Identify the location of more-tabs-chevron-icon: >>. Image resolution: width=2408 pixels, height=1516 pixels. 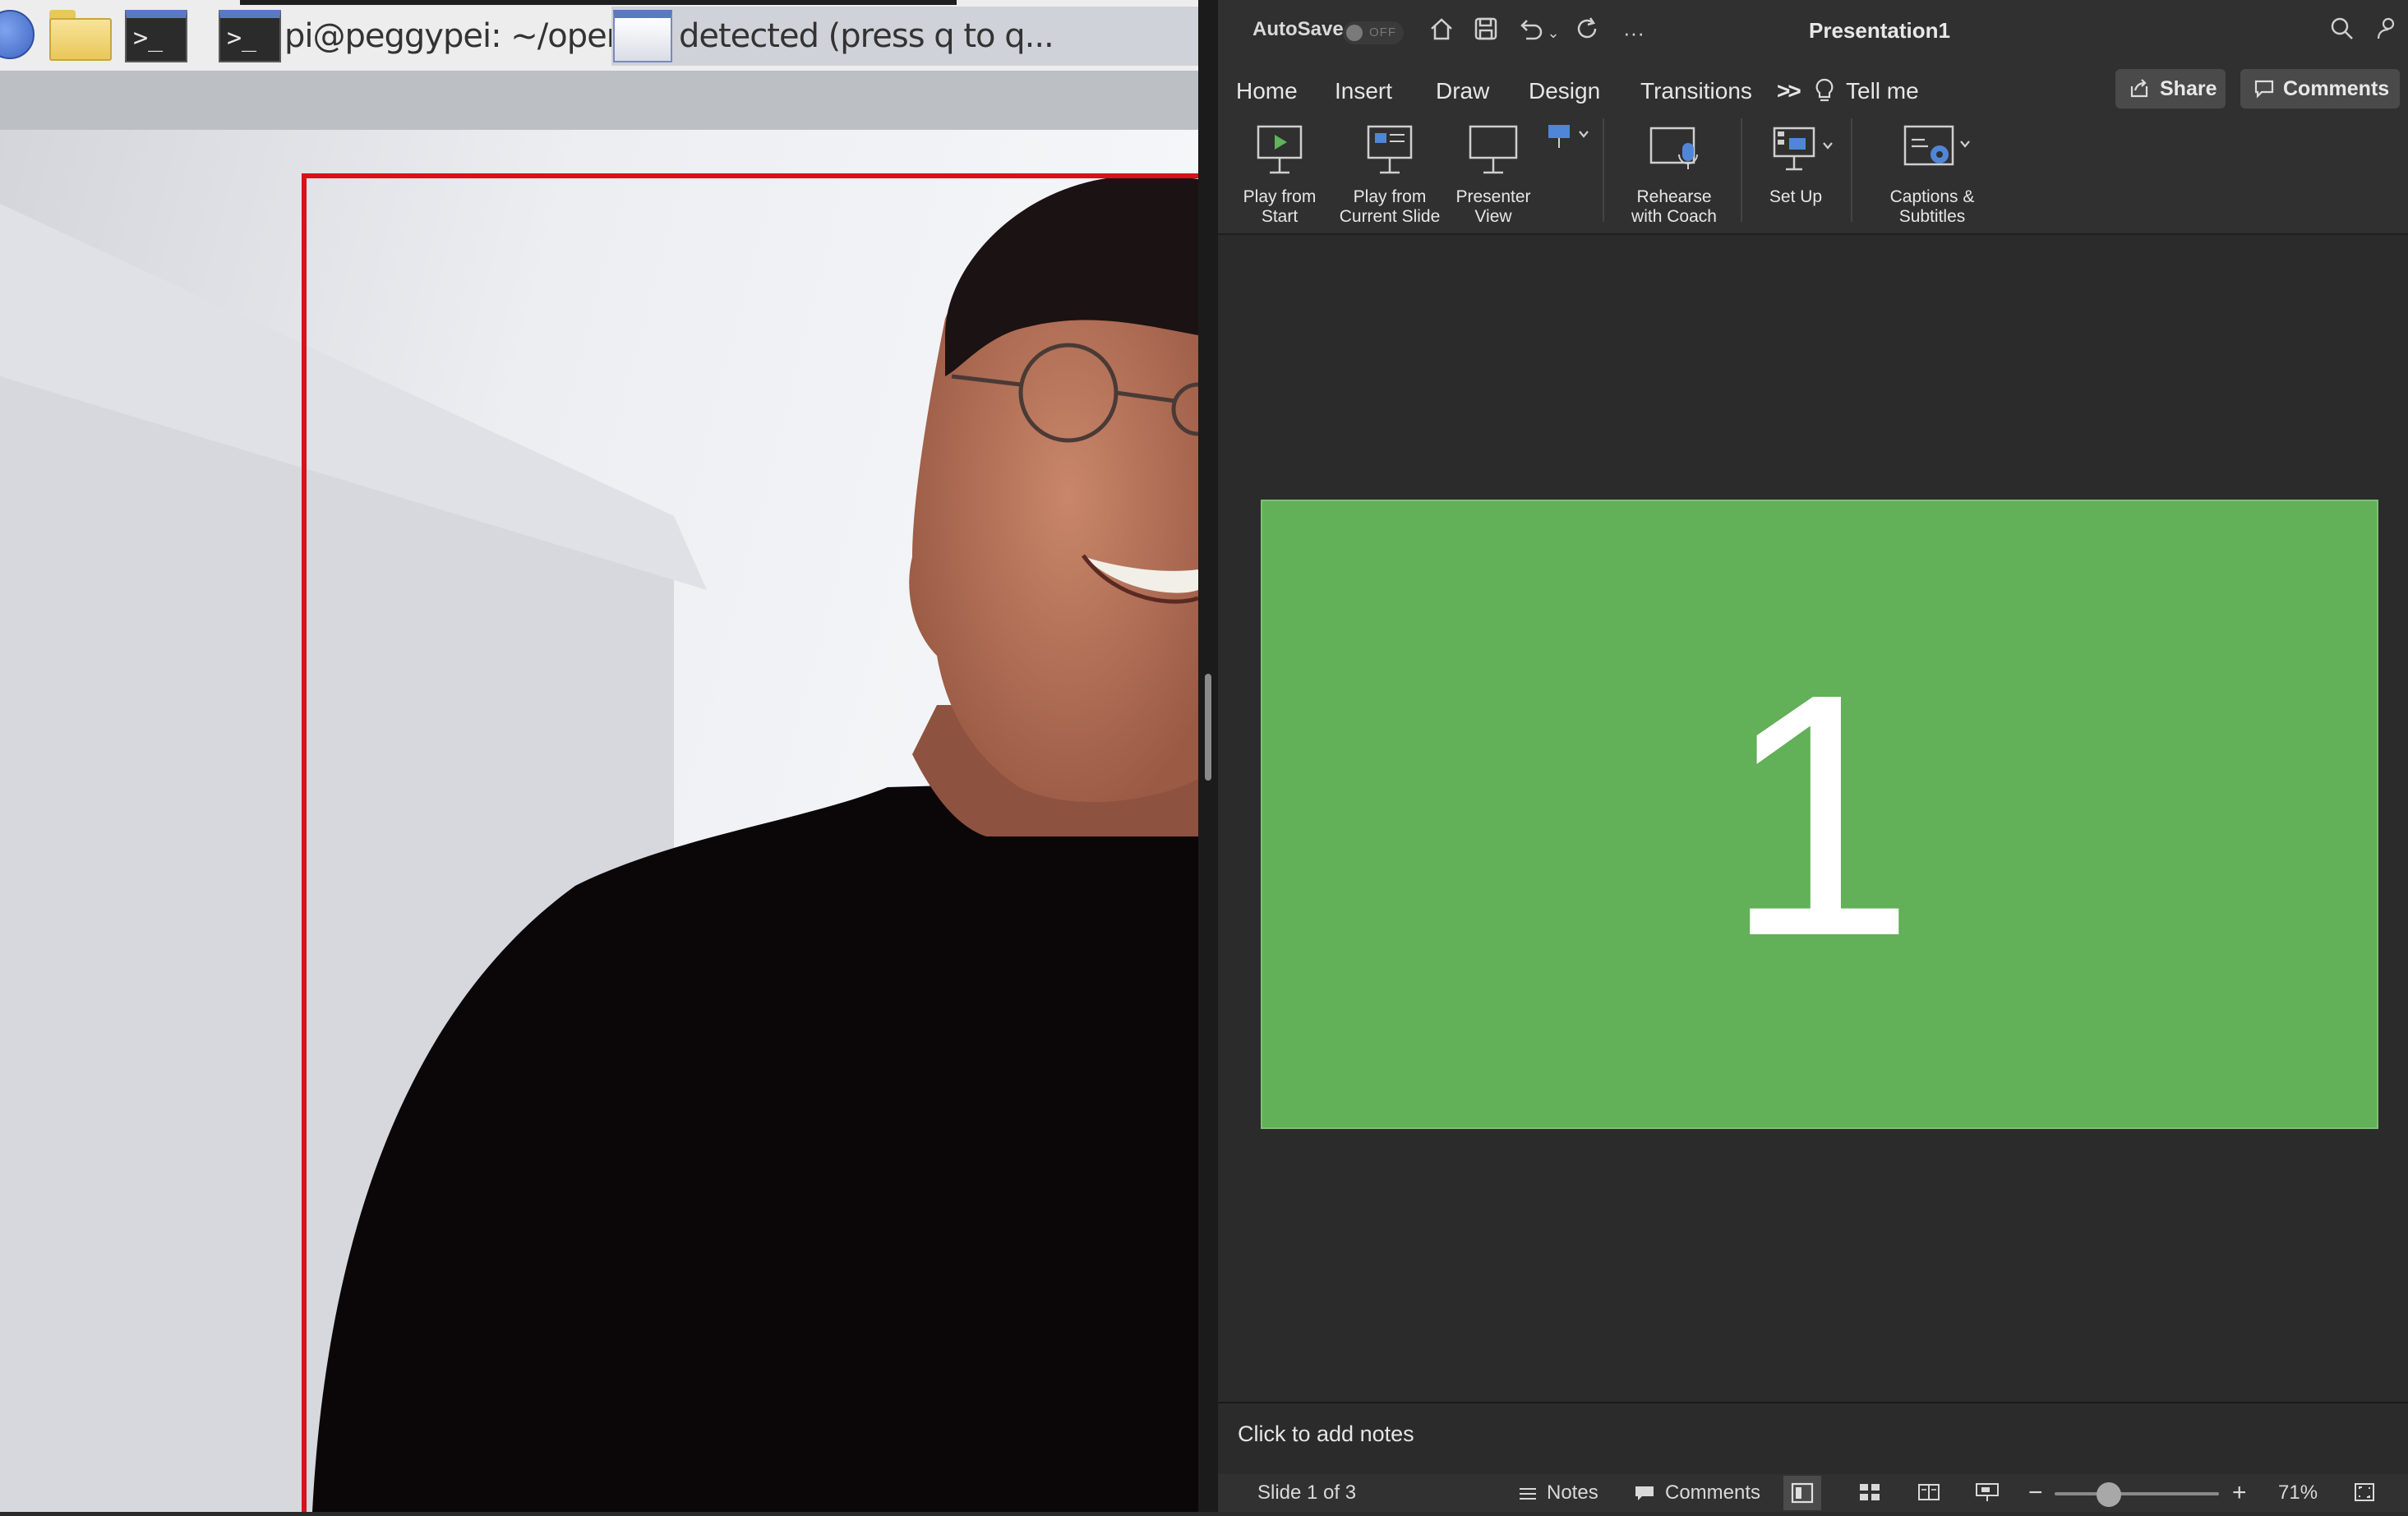
(1789, 91).